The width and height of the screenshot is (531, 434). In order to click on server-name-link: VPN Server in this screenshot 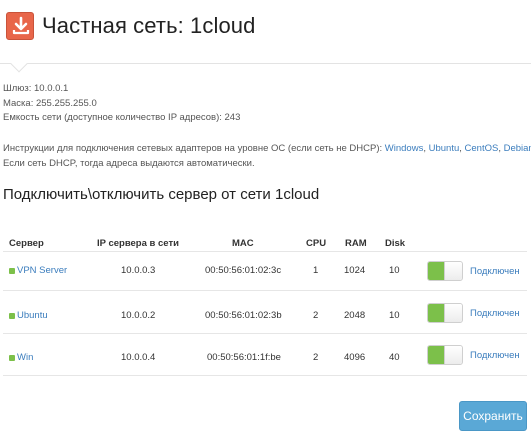, I will do `click(42, 270)`.